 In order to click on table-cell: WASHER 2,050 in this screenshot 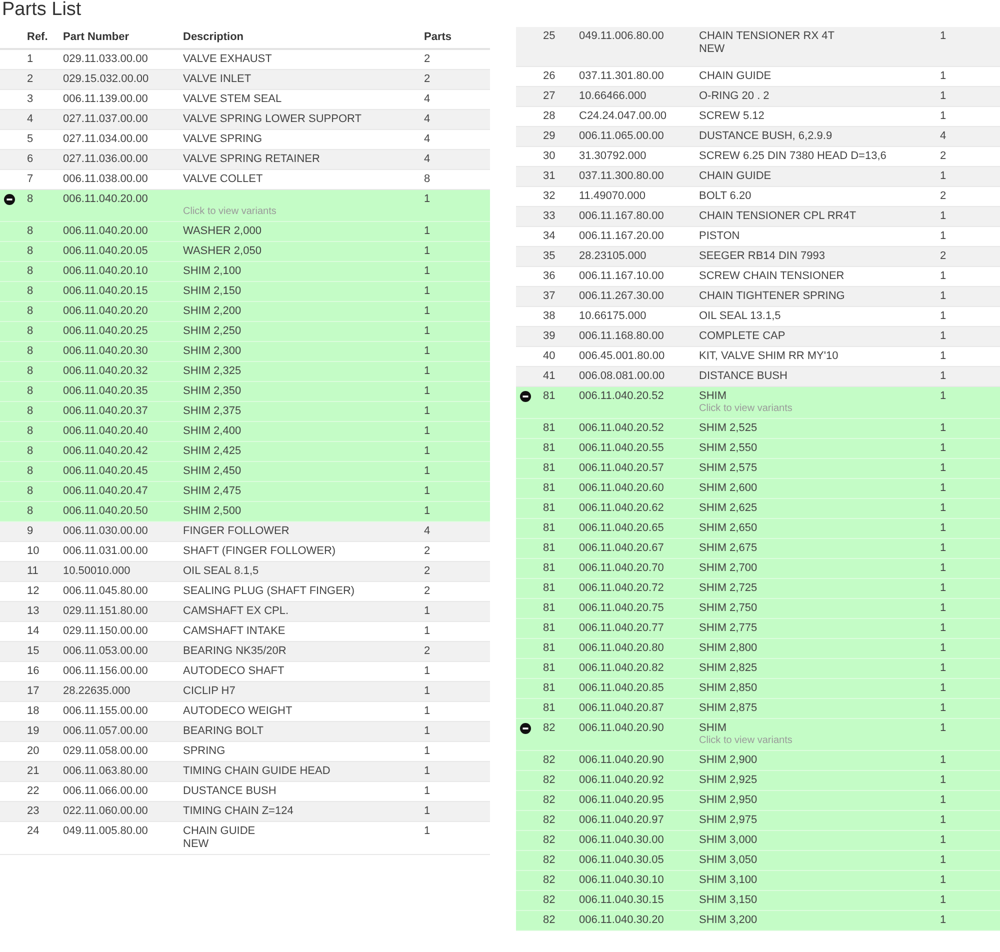, I will do `click(222, 251)`.